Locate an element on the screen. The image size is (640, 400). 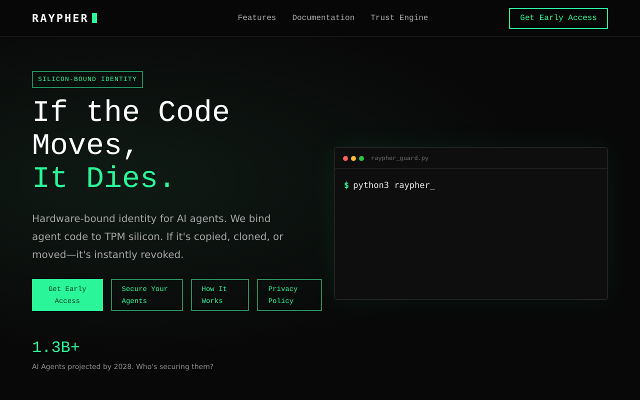
logo: RAYPHER is located at coordinates (60, 18).